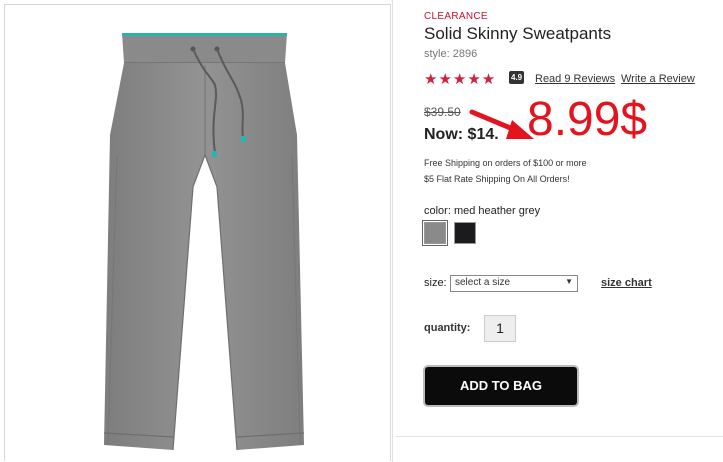 The height and width of the screenshot is (462, 723). I want to click on clearance-badge: CLEARANCE, so click(456, 16).